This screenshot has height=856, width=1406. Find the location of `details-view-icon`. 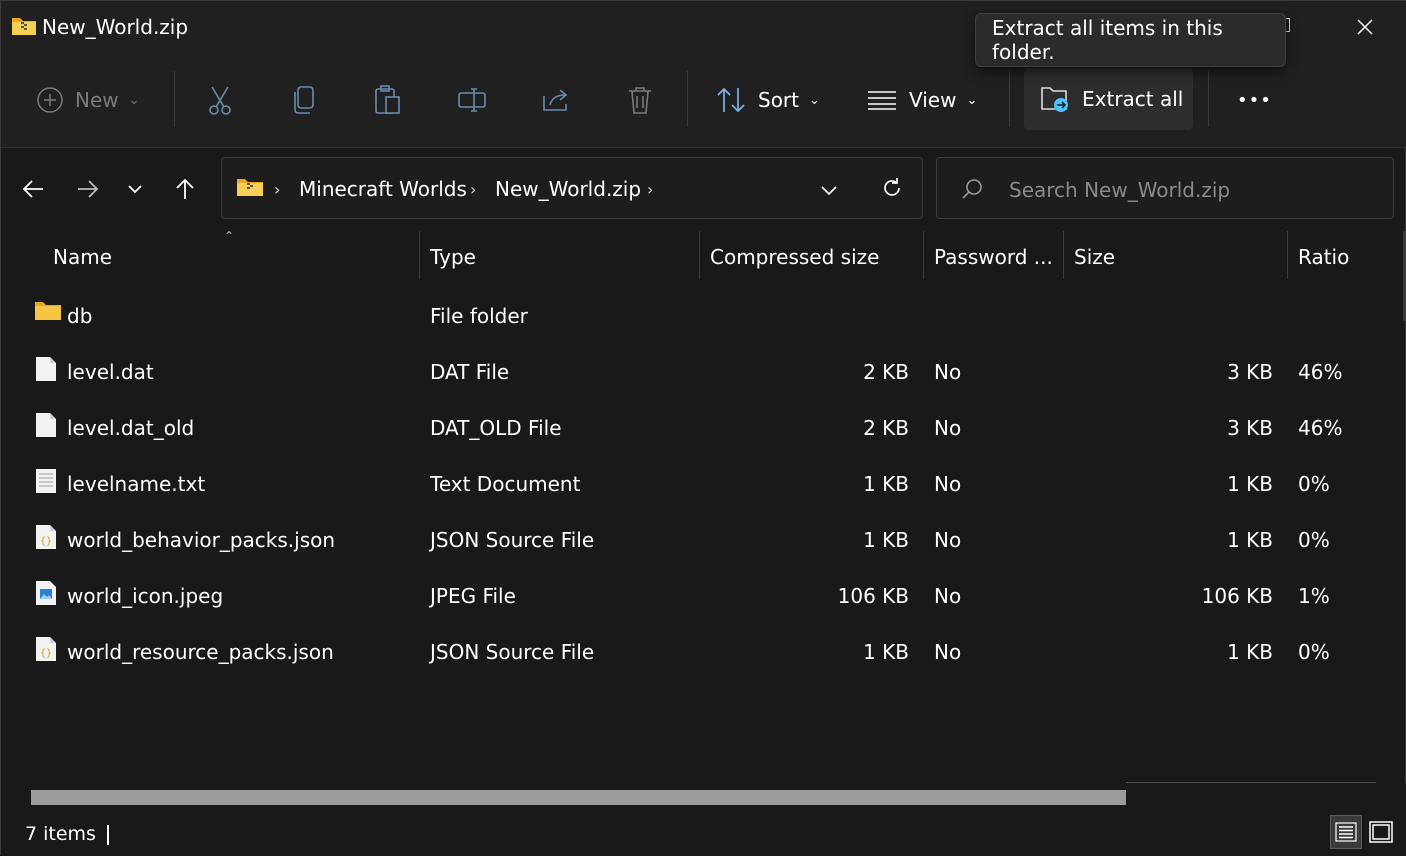

details-view-icon is located at coordinates (1346, 832).